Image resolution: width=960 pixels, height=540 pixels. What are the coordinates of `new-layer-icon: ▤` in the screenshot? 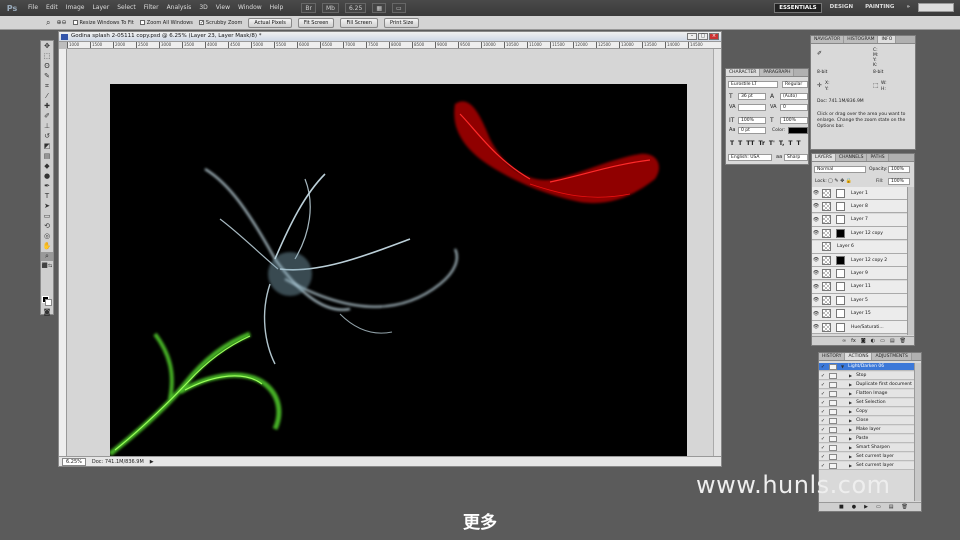 It's located at (892, 341).